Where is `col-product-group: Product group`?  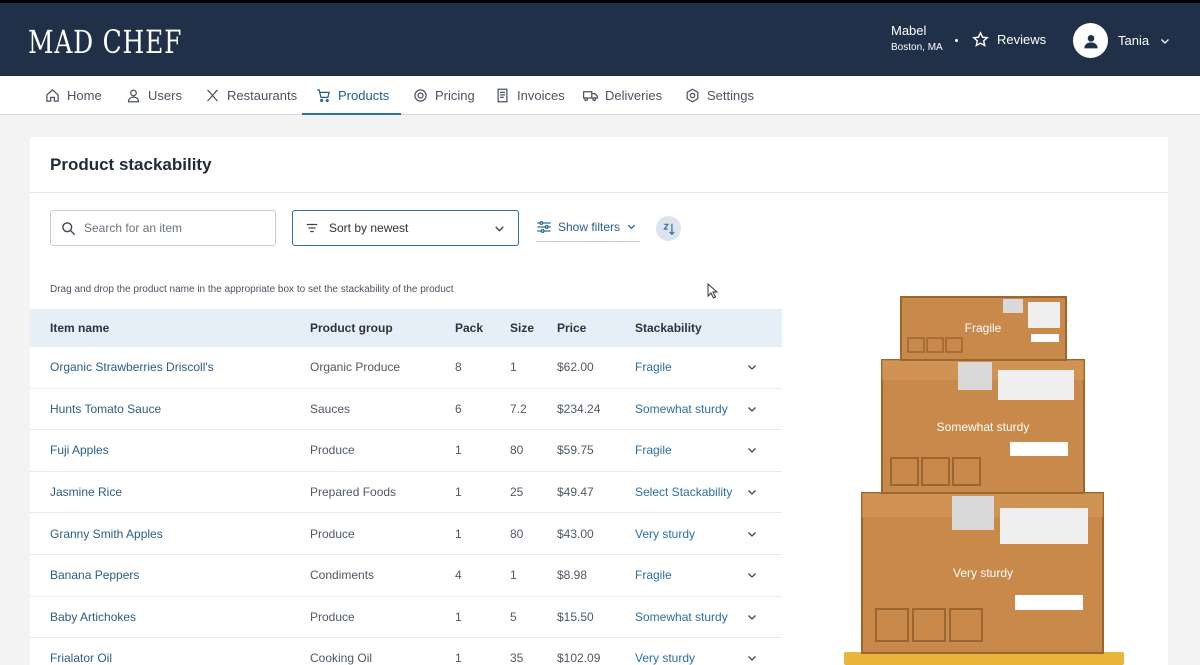 col-product-group: Product group is located at coordinates (351, 328).